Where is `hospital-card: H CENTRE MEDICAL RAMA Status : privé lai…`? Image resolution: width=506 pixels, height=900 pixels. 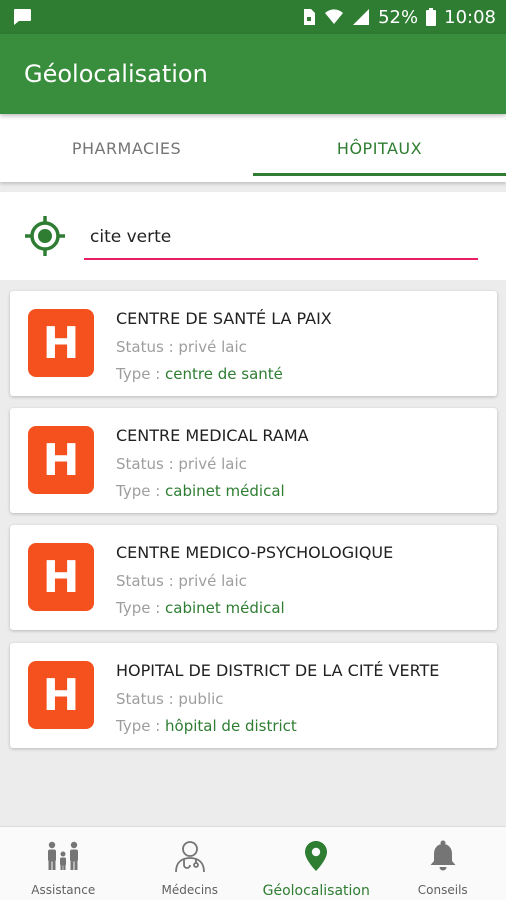 hospital-card: H CENTRE MEDICAL RAMA Status : privé lai… is located at coordinates (253, 460).